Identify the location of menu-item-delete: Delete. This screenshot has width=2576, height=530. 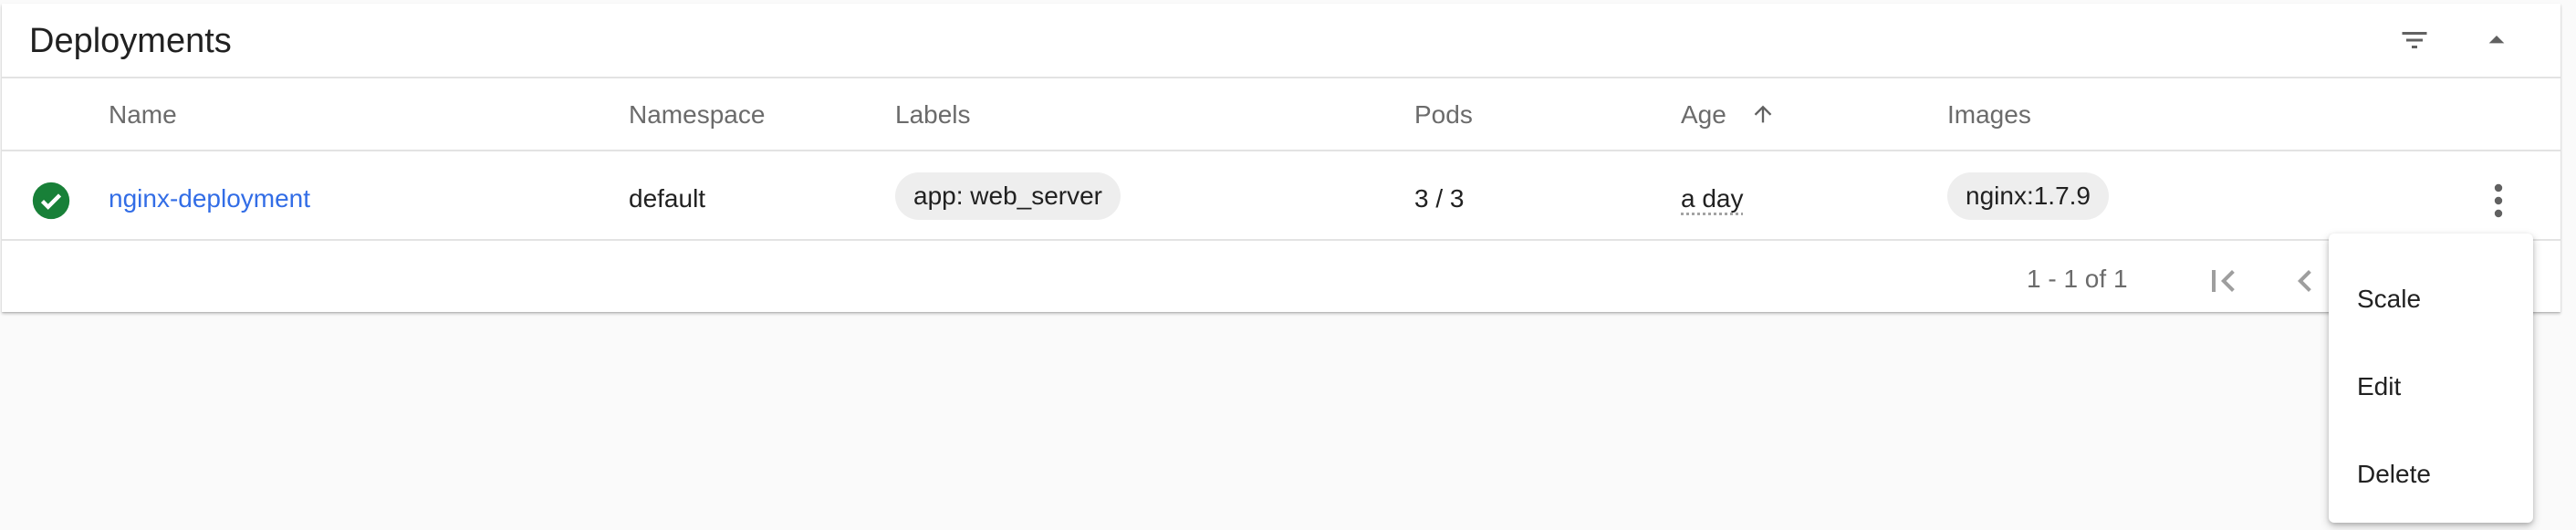
(2431, 474).